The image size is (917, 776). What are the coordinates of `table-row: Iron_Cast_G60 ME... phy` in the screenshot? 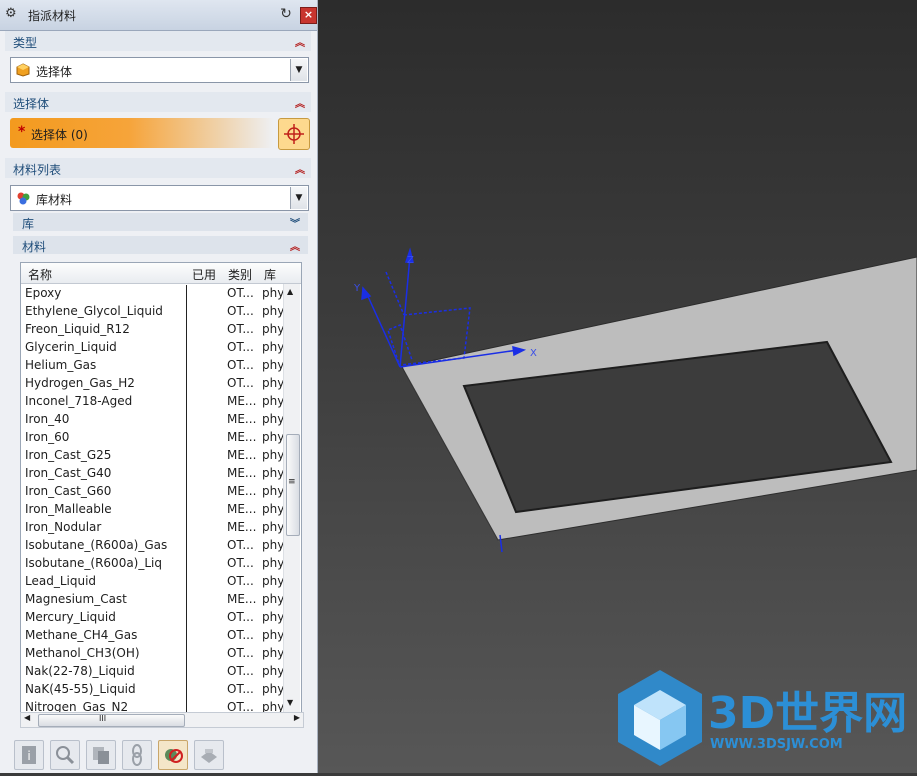 It's located at (153, 492).